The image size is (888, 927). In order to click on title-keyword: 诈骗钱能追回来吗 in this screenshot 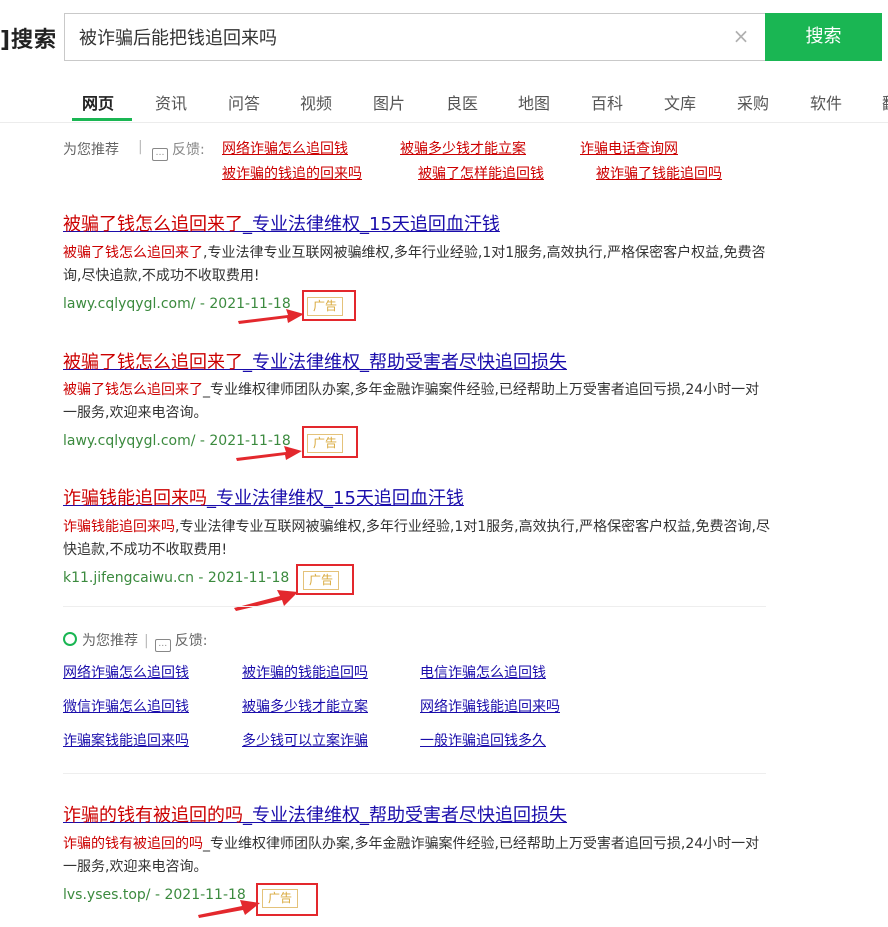, I will do `click(135, 498)`.